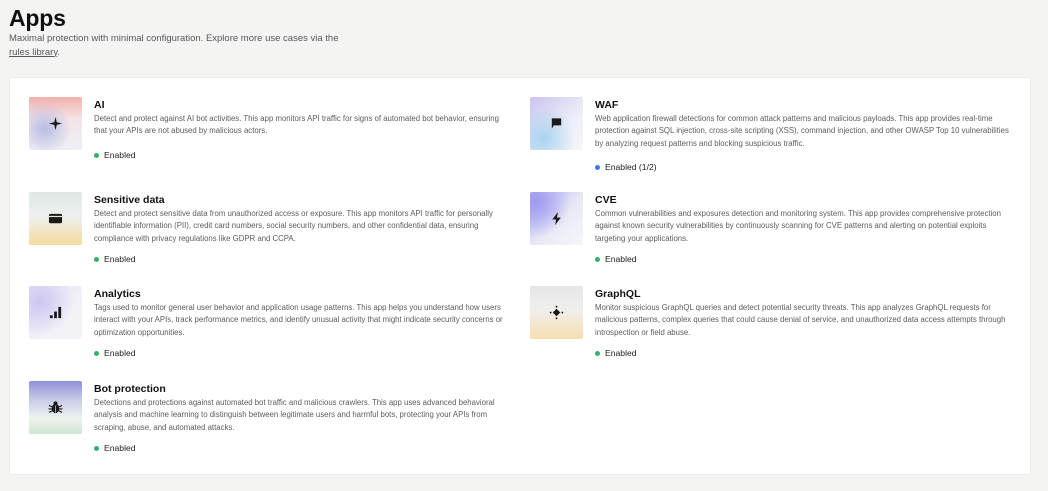 This screenshot has width=1048, height=491. I want to click on bar-chart-icon, so click(55, 312).